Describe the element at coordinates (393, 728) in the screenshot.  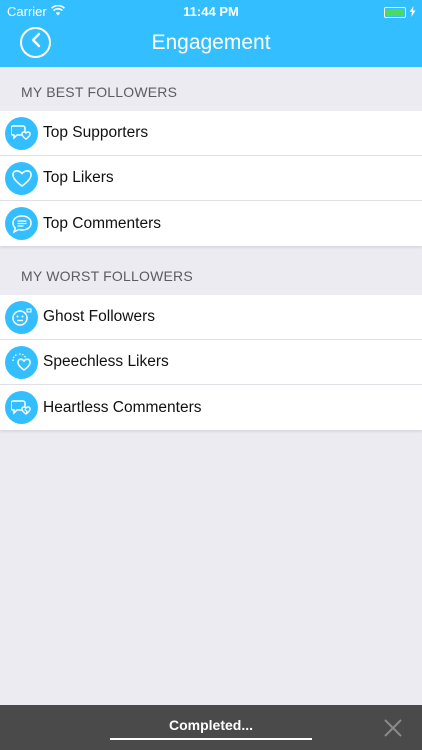
I see `close-button` at that location.